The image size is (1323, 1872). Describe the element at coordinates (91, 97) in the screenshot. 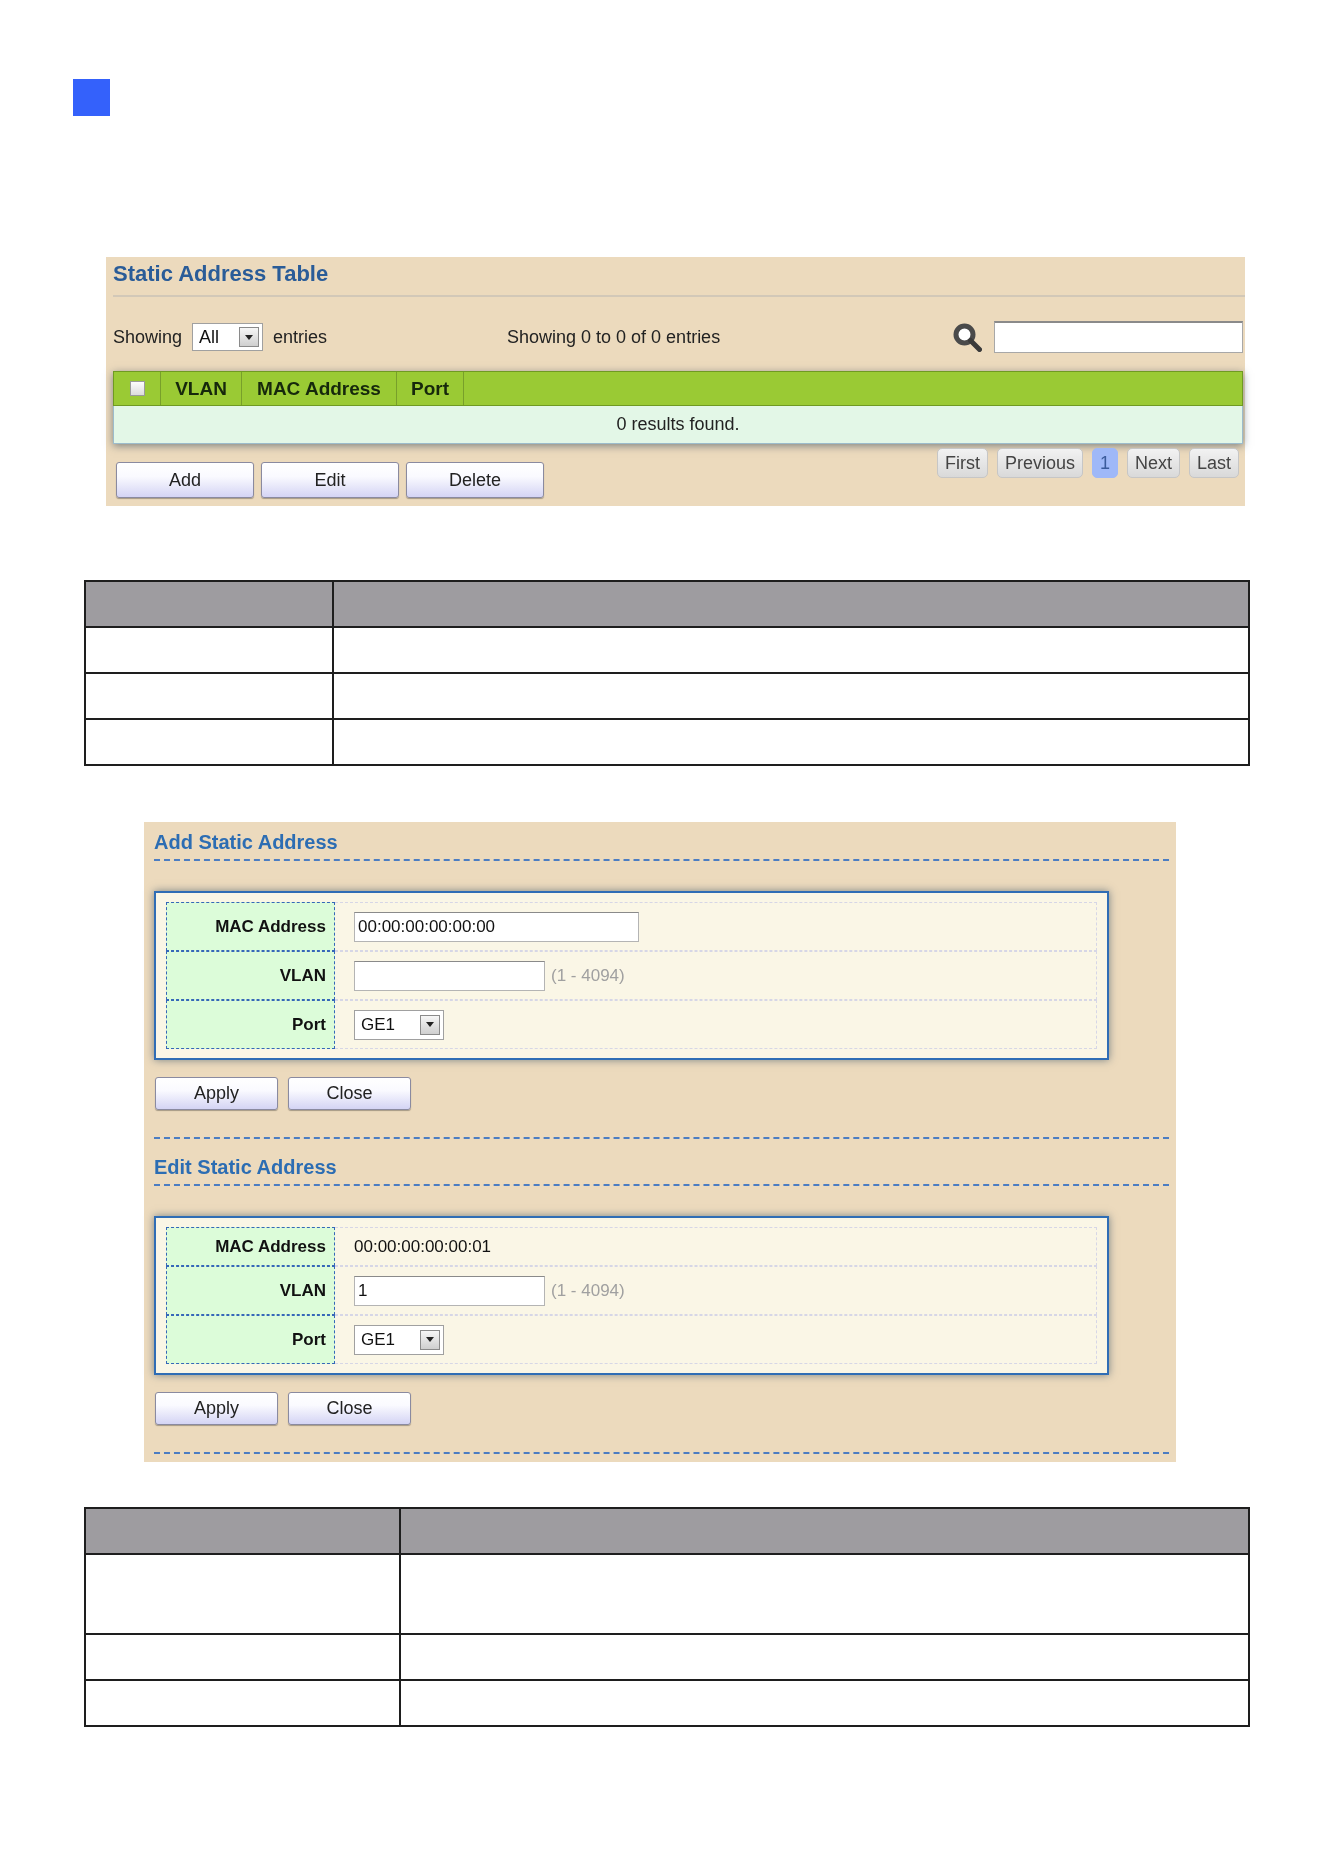

I see `square-bullet-icon` at that location.